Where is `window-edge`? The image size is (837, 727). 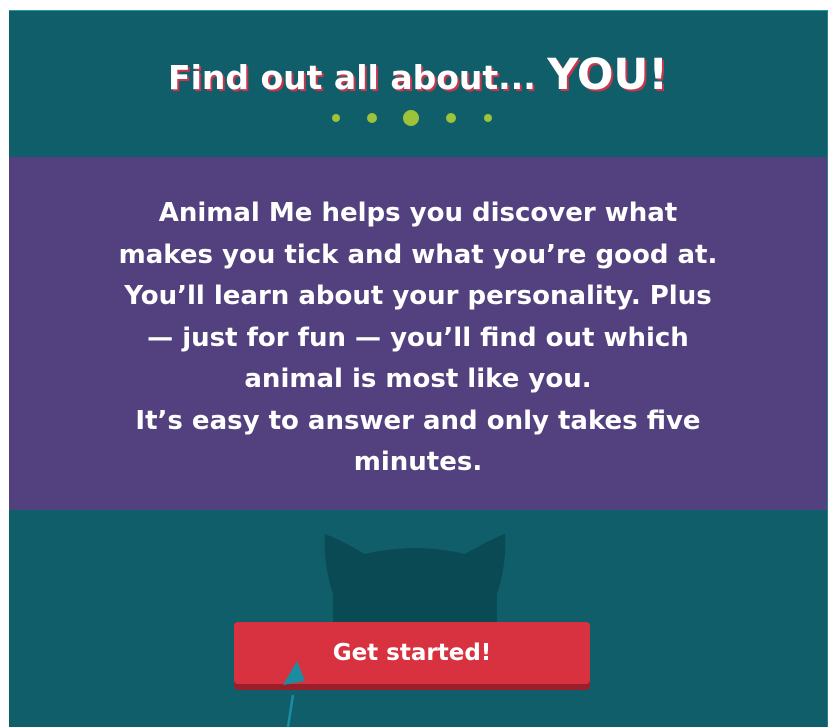 window-edge is located at coordinates (827, 368).